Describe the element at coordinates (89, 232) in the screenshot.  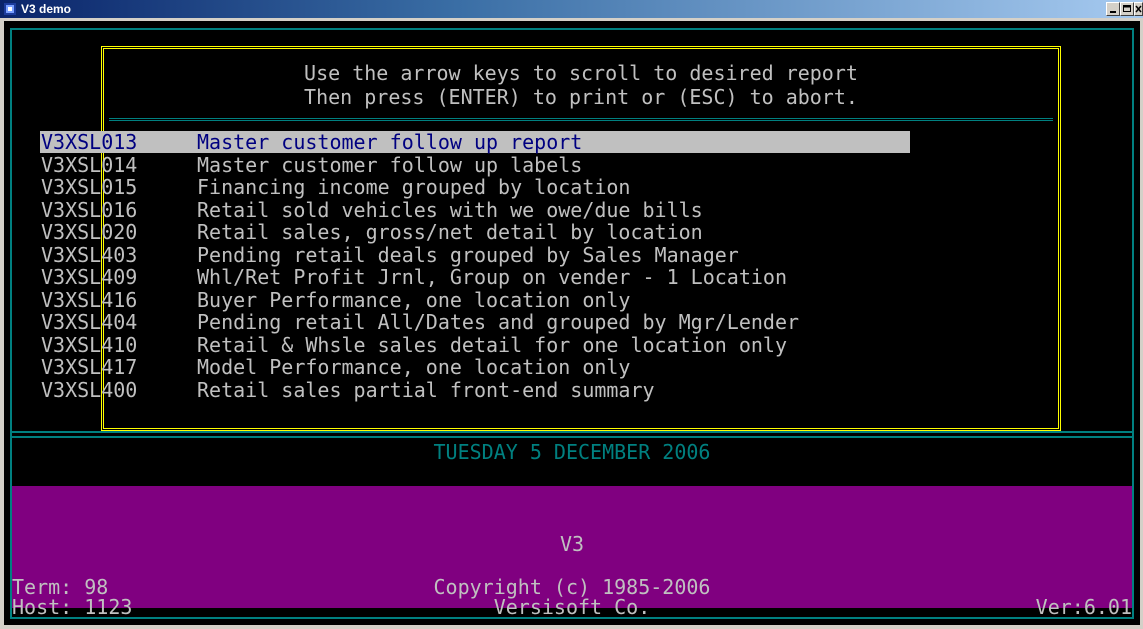
I see `report-code: V3XSL020` at that location.